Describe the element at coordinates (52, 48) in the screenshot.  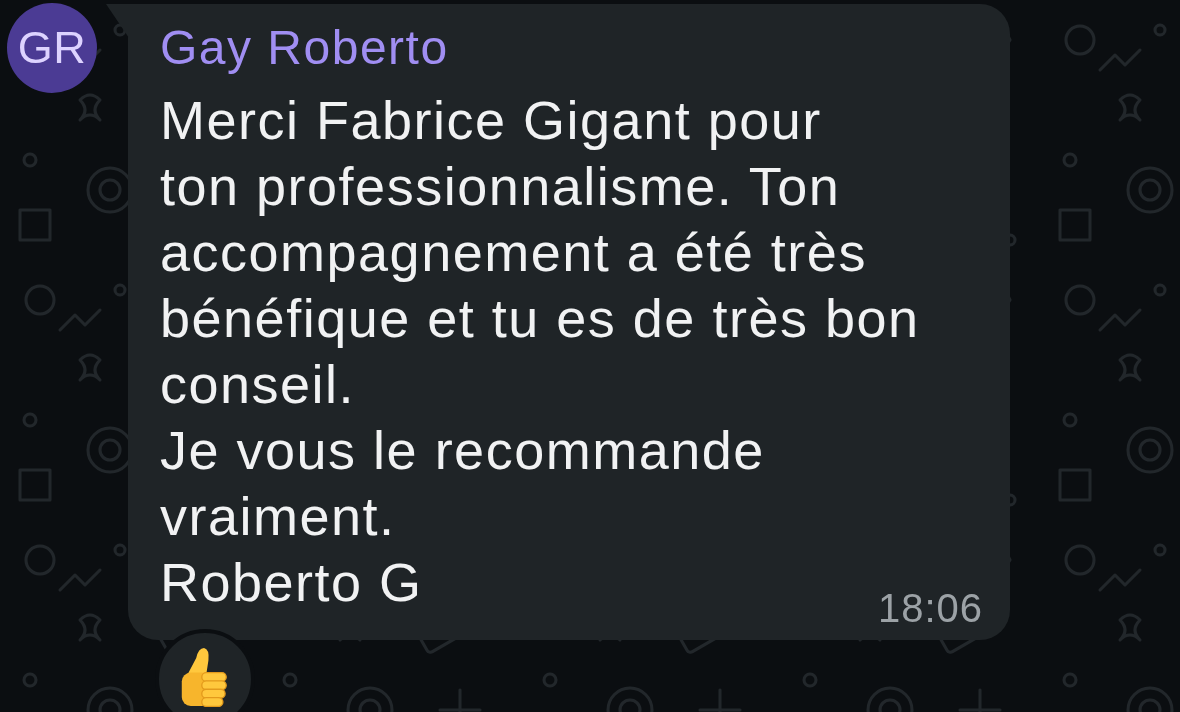
I see `sender-avatar: GR` at that location.